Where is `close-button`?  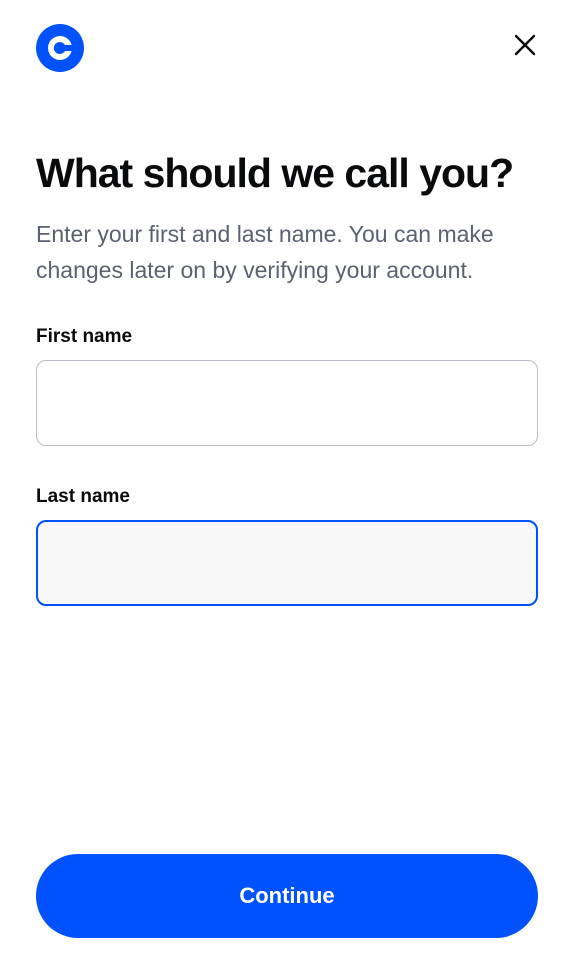
close-button is located at coordinates (525, 47).